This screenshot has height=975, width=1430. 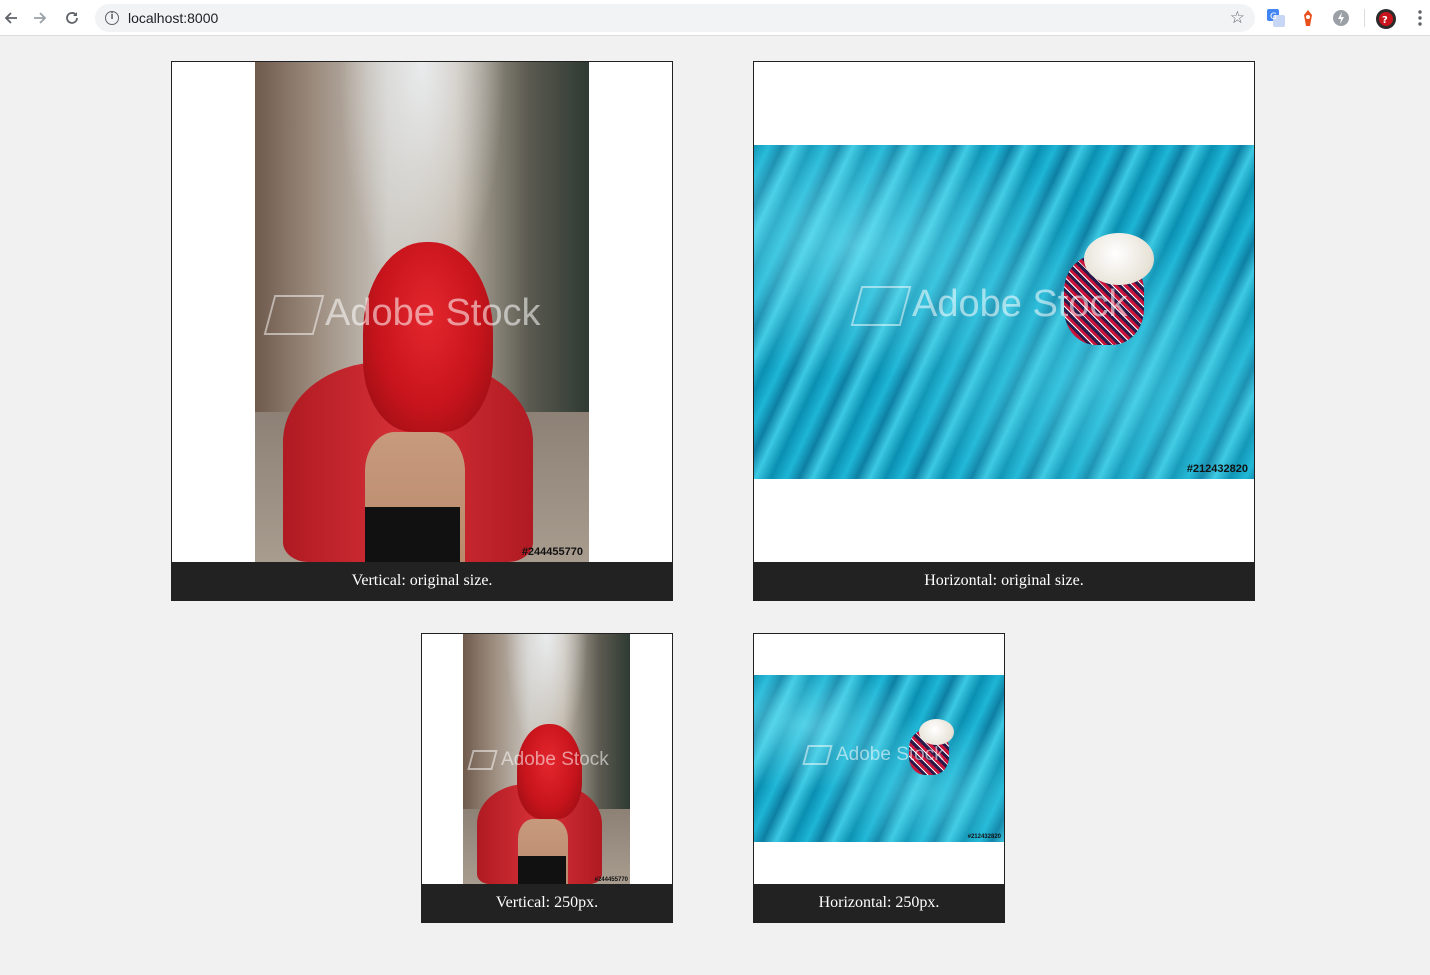 What do you see at coordinates (1420, 18) in the screenshot?
I see `menu-icon` at bounding box center [1420, 18].